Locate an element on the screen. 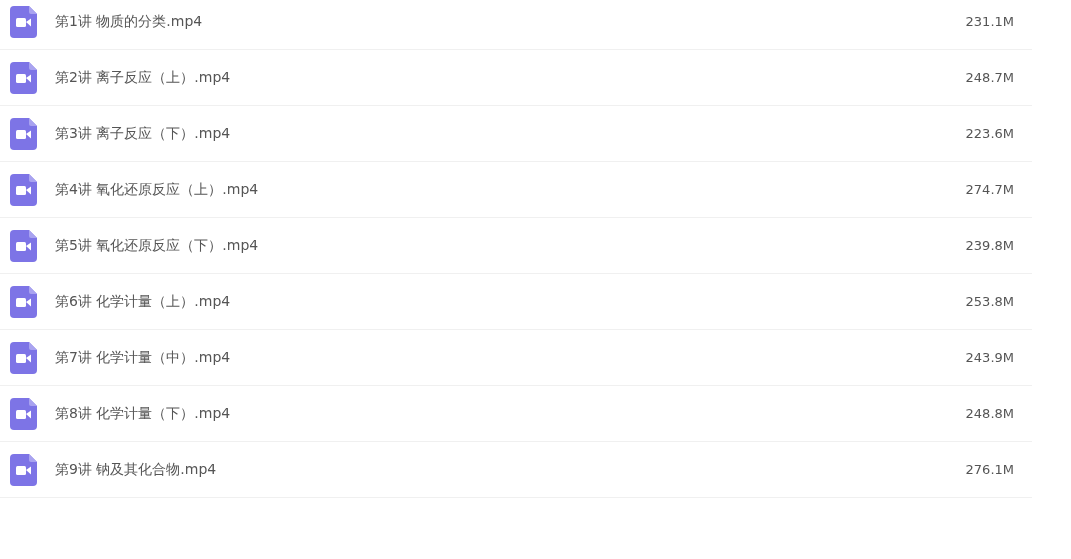  file-name: 第2讲 离子反应（上）.mp4 is located at coordinates (510, 77).